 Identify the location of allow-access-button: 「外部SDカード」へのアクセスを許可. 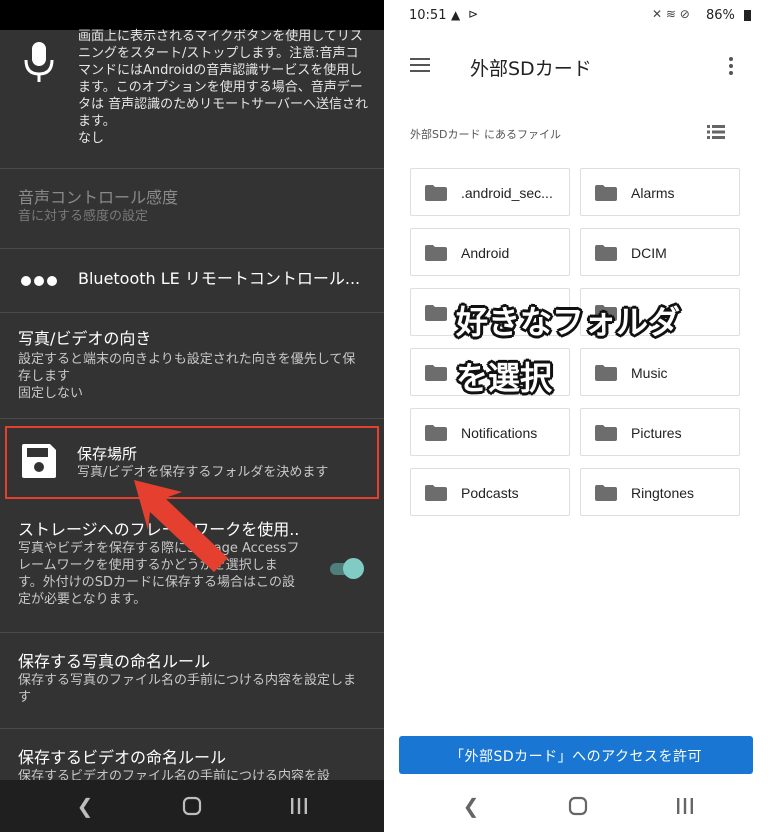
(576, 755).